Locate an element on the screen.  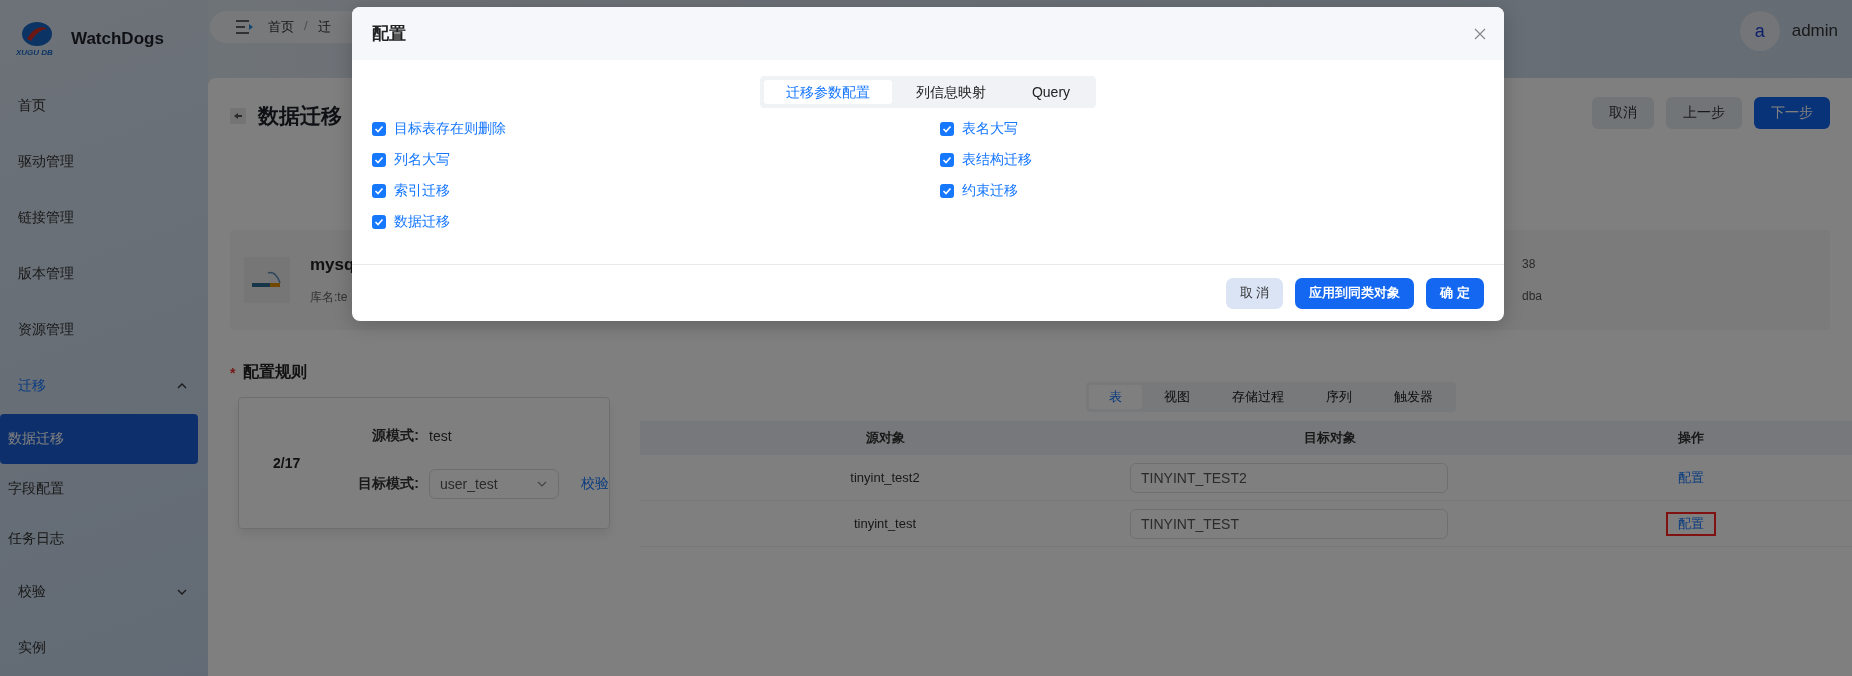
object-tab: 触发器 is located at coordinates (1413, 397).